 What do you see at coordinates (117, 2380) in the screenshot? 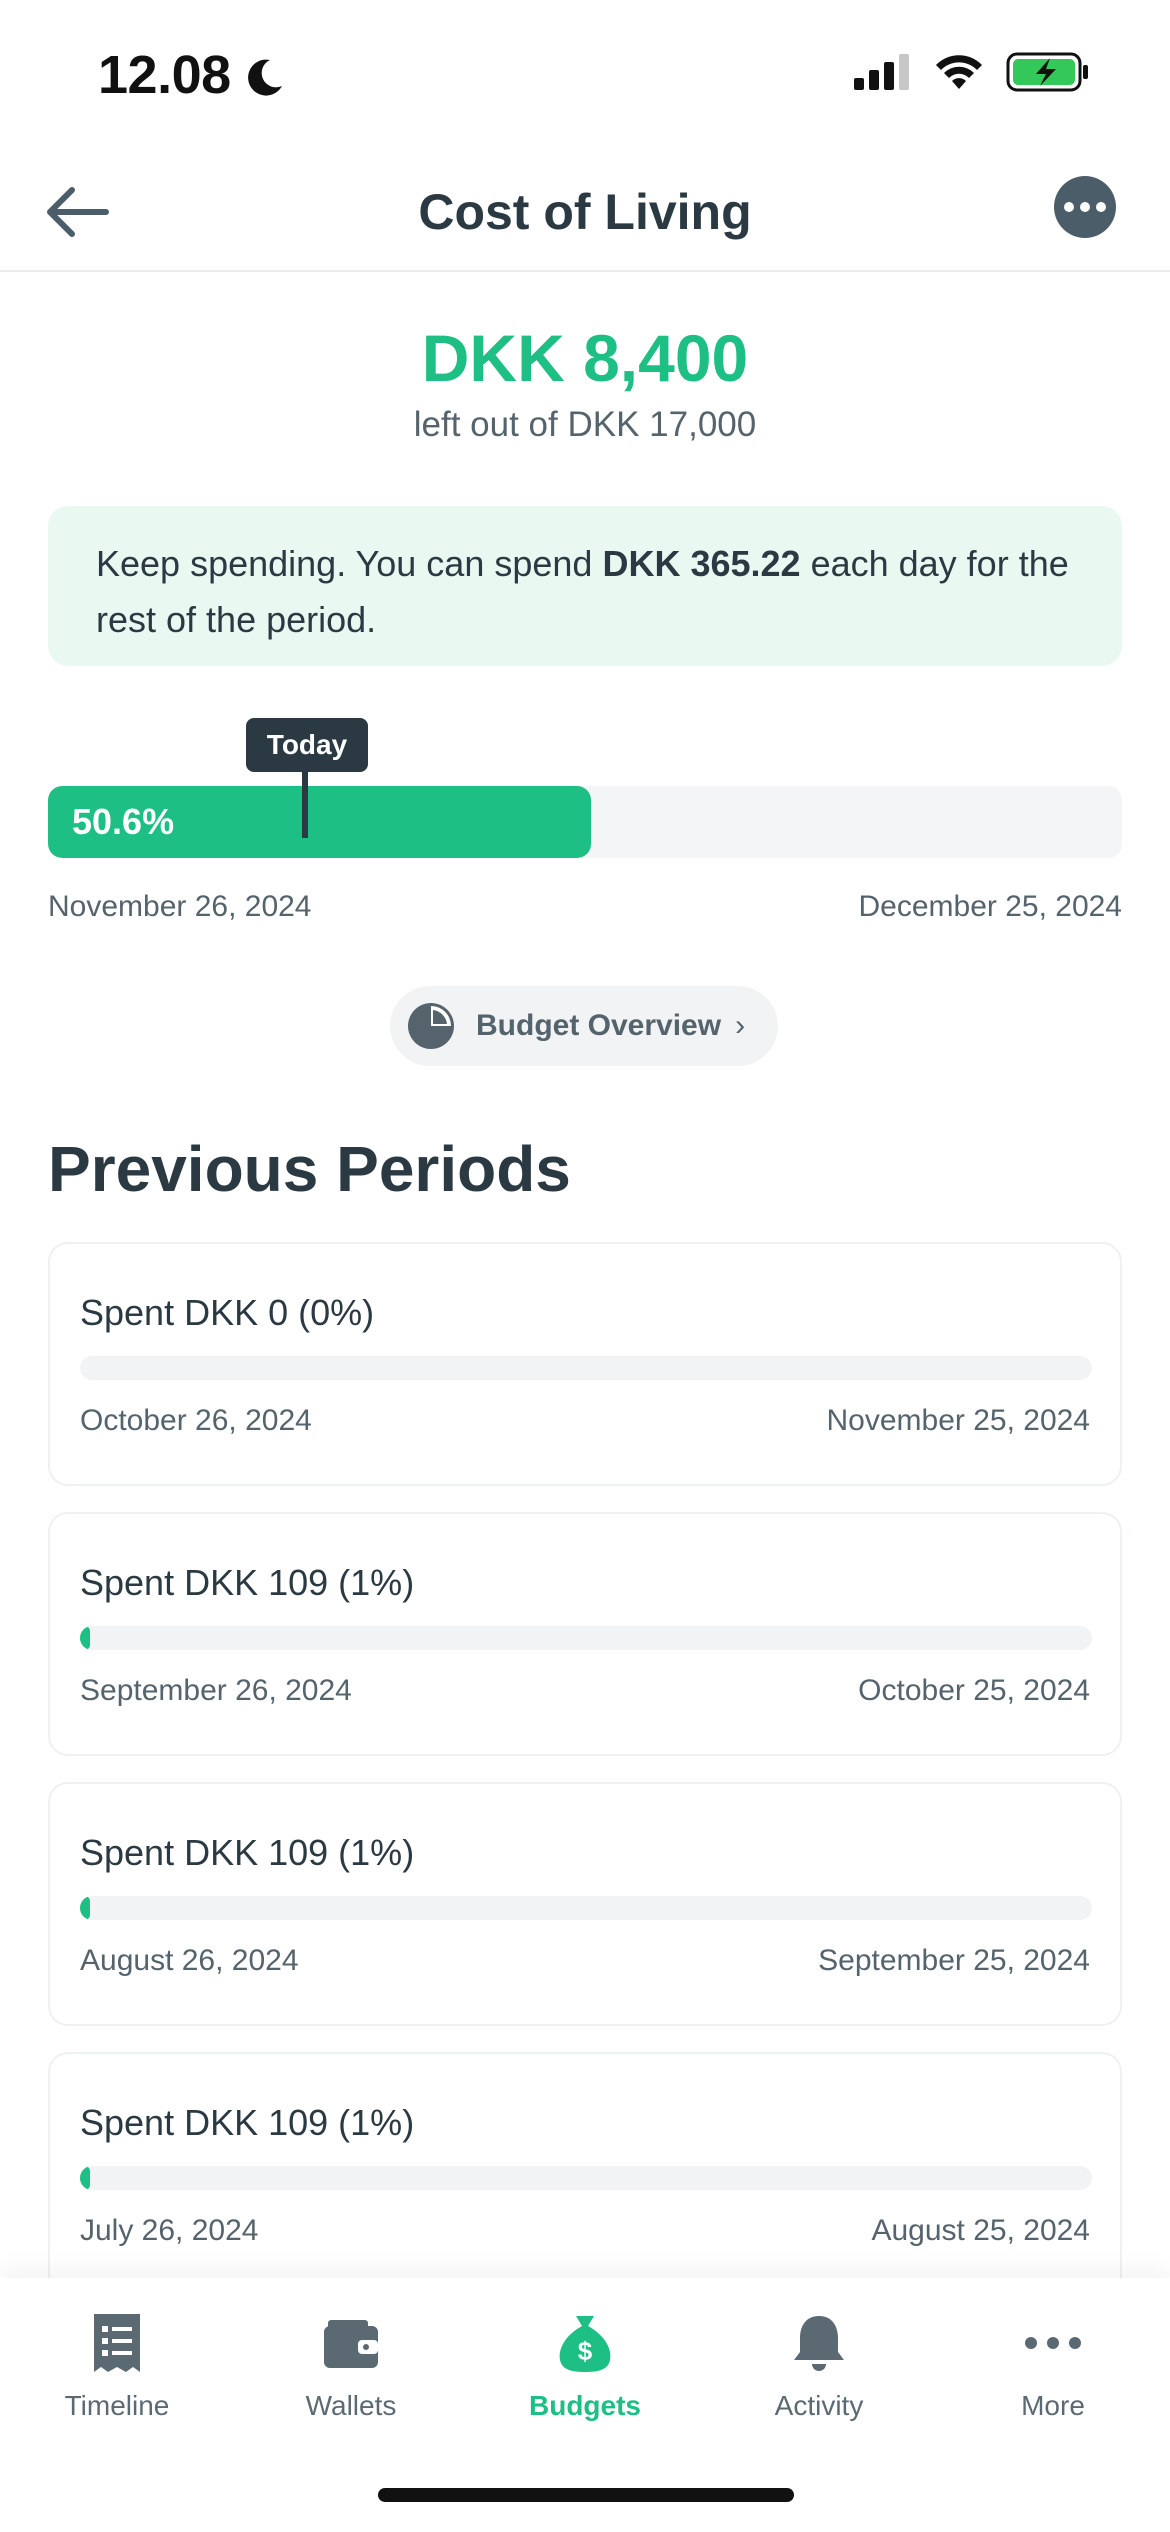
I see `tab-timeline: Timeline` at bounding box center [117, 2380].